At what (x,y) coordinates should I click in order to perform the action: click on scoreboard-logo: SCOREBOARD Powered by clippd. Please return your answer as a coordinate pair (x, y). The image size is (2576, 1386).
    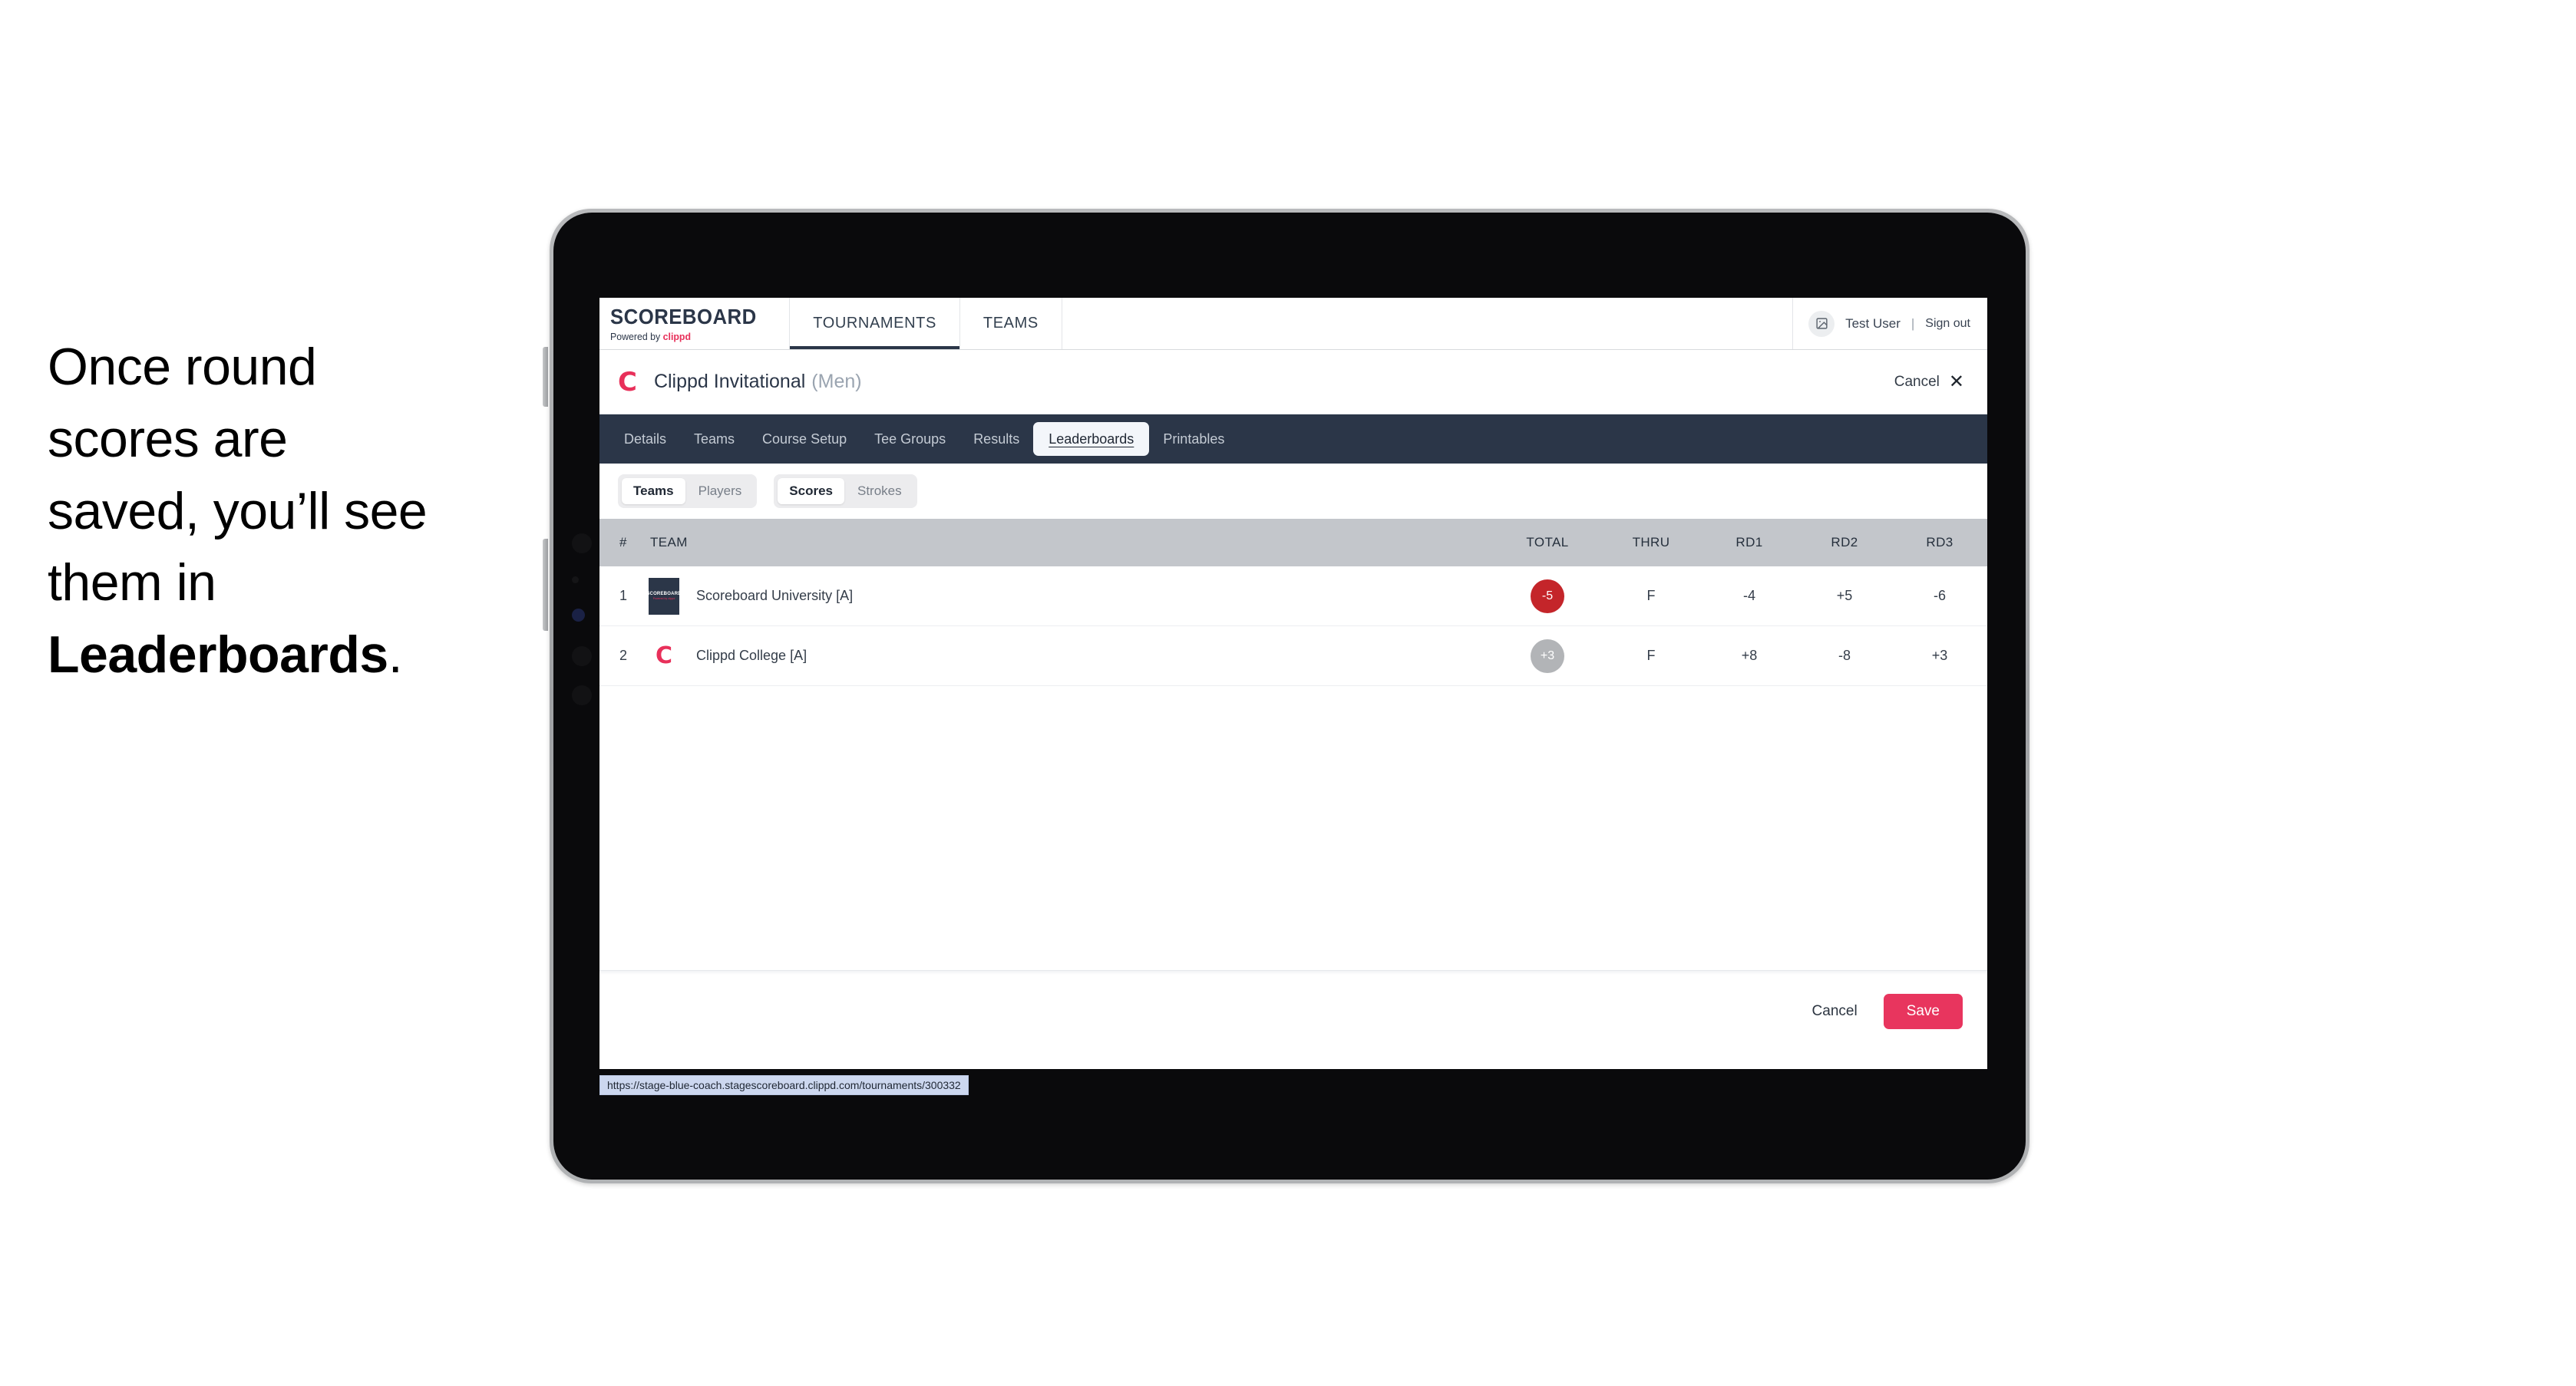
    Looking at the image, I should click on (695, 323).